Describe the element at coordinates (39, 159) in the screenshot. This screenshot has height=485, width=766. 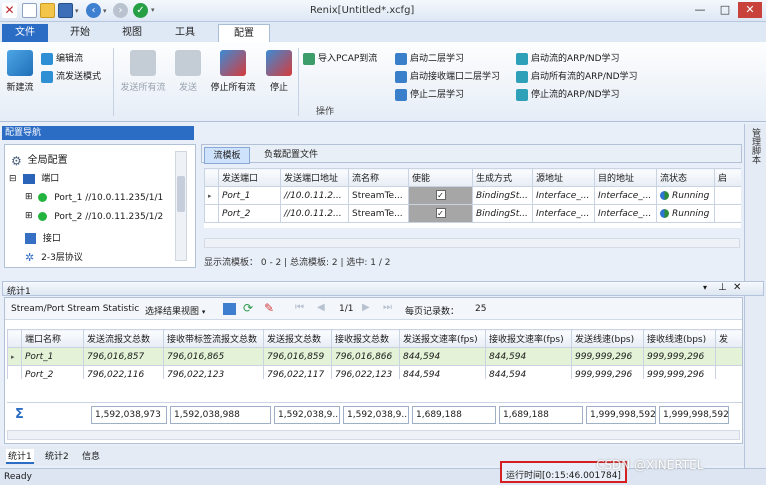
I see `tree-item-global: ⚙ 全局配置` at that location.